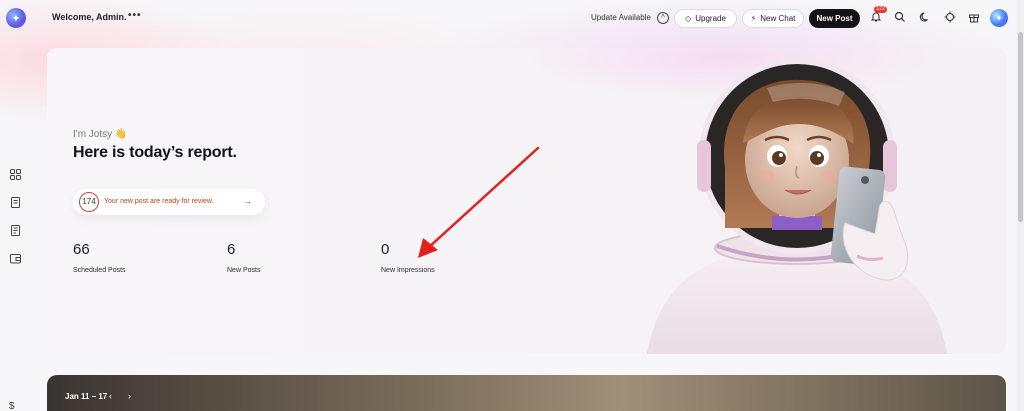 Image resolution: width=1024 pixels, height=411 pixels. What do you see at coordinates (526, 393) in the screenshot?
I see `weekly-banner: Jan 11 – 17 ‹ ›` at bounding box center [526, 393].